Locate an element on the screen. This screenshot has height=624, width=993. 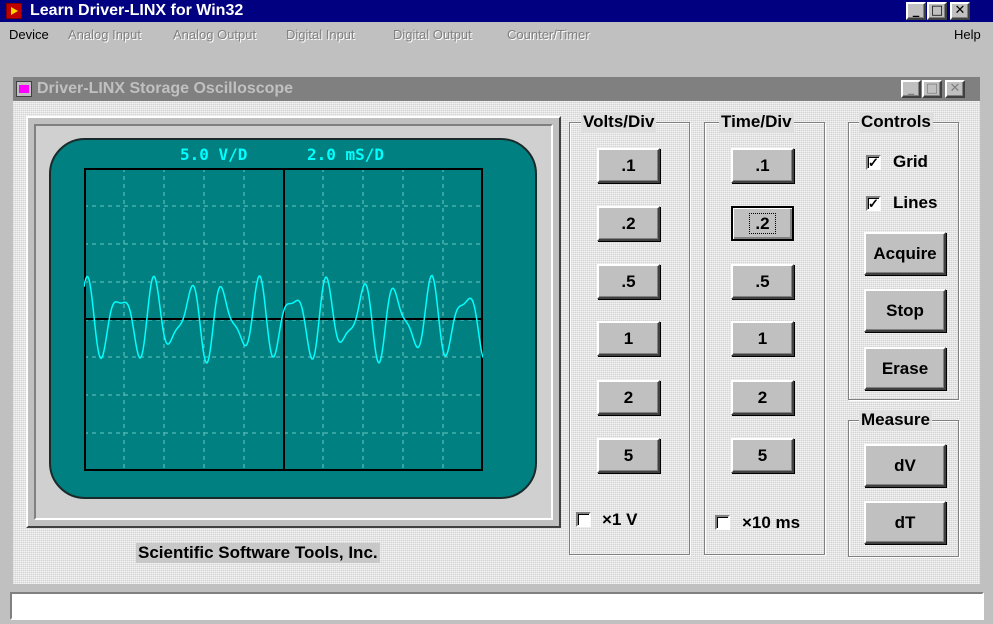
app-title-bar: Learn Driver-LINX for Win32 _ □ ✕ is located at coordinates (496, 11).